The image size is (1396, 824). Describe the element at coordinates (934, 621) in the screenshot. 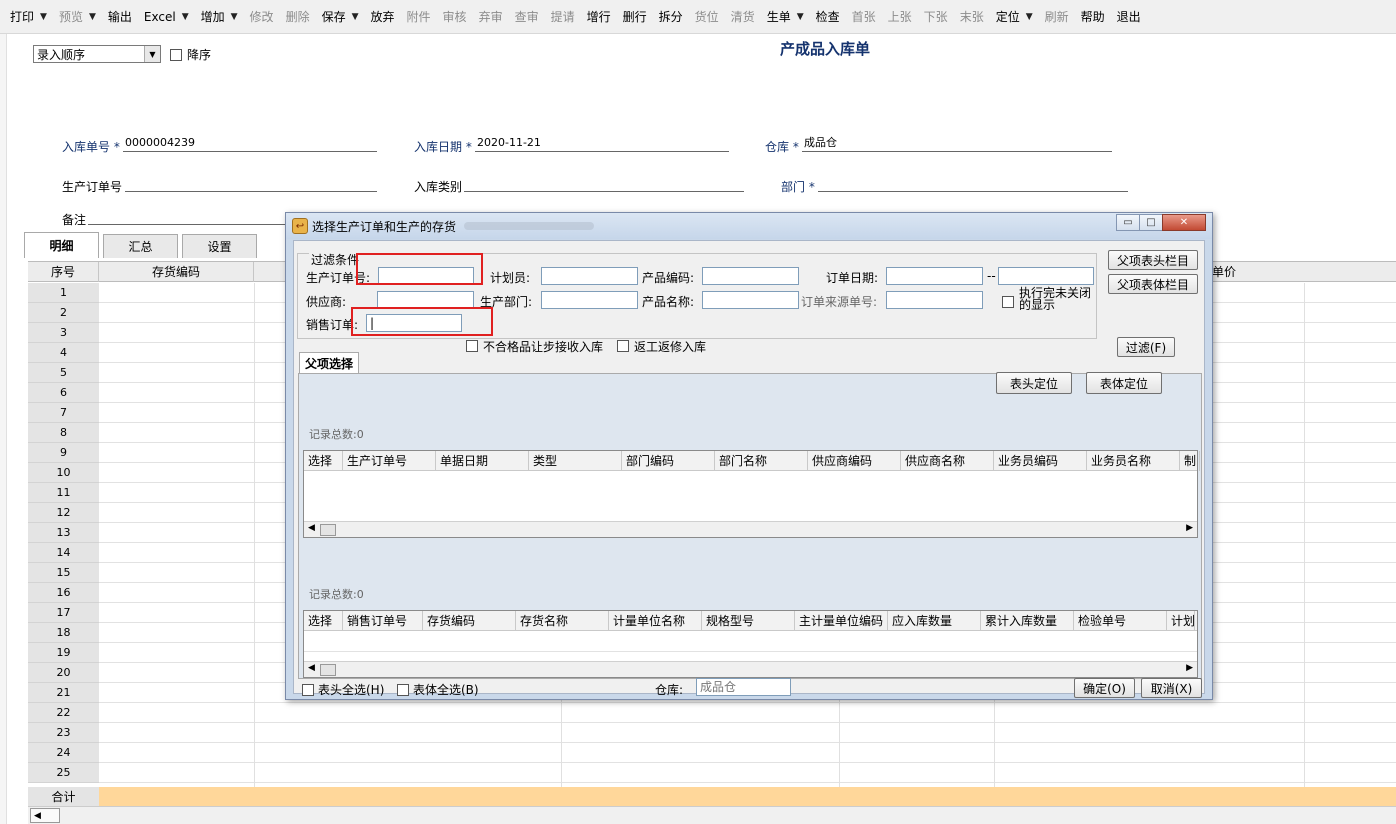

I see `column-header: 应入库数量` at that location.